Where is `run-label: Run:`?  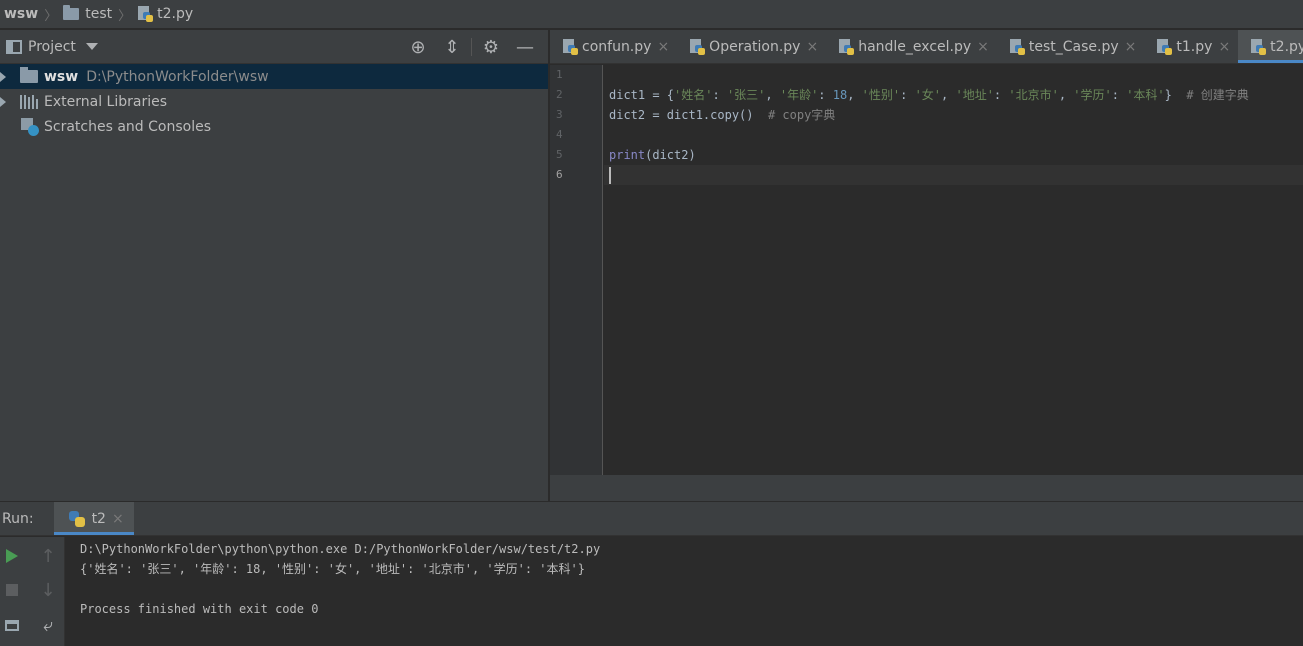 run-label: Run: is located at coordinates (18, 518).